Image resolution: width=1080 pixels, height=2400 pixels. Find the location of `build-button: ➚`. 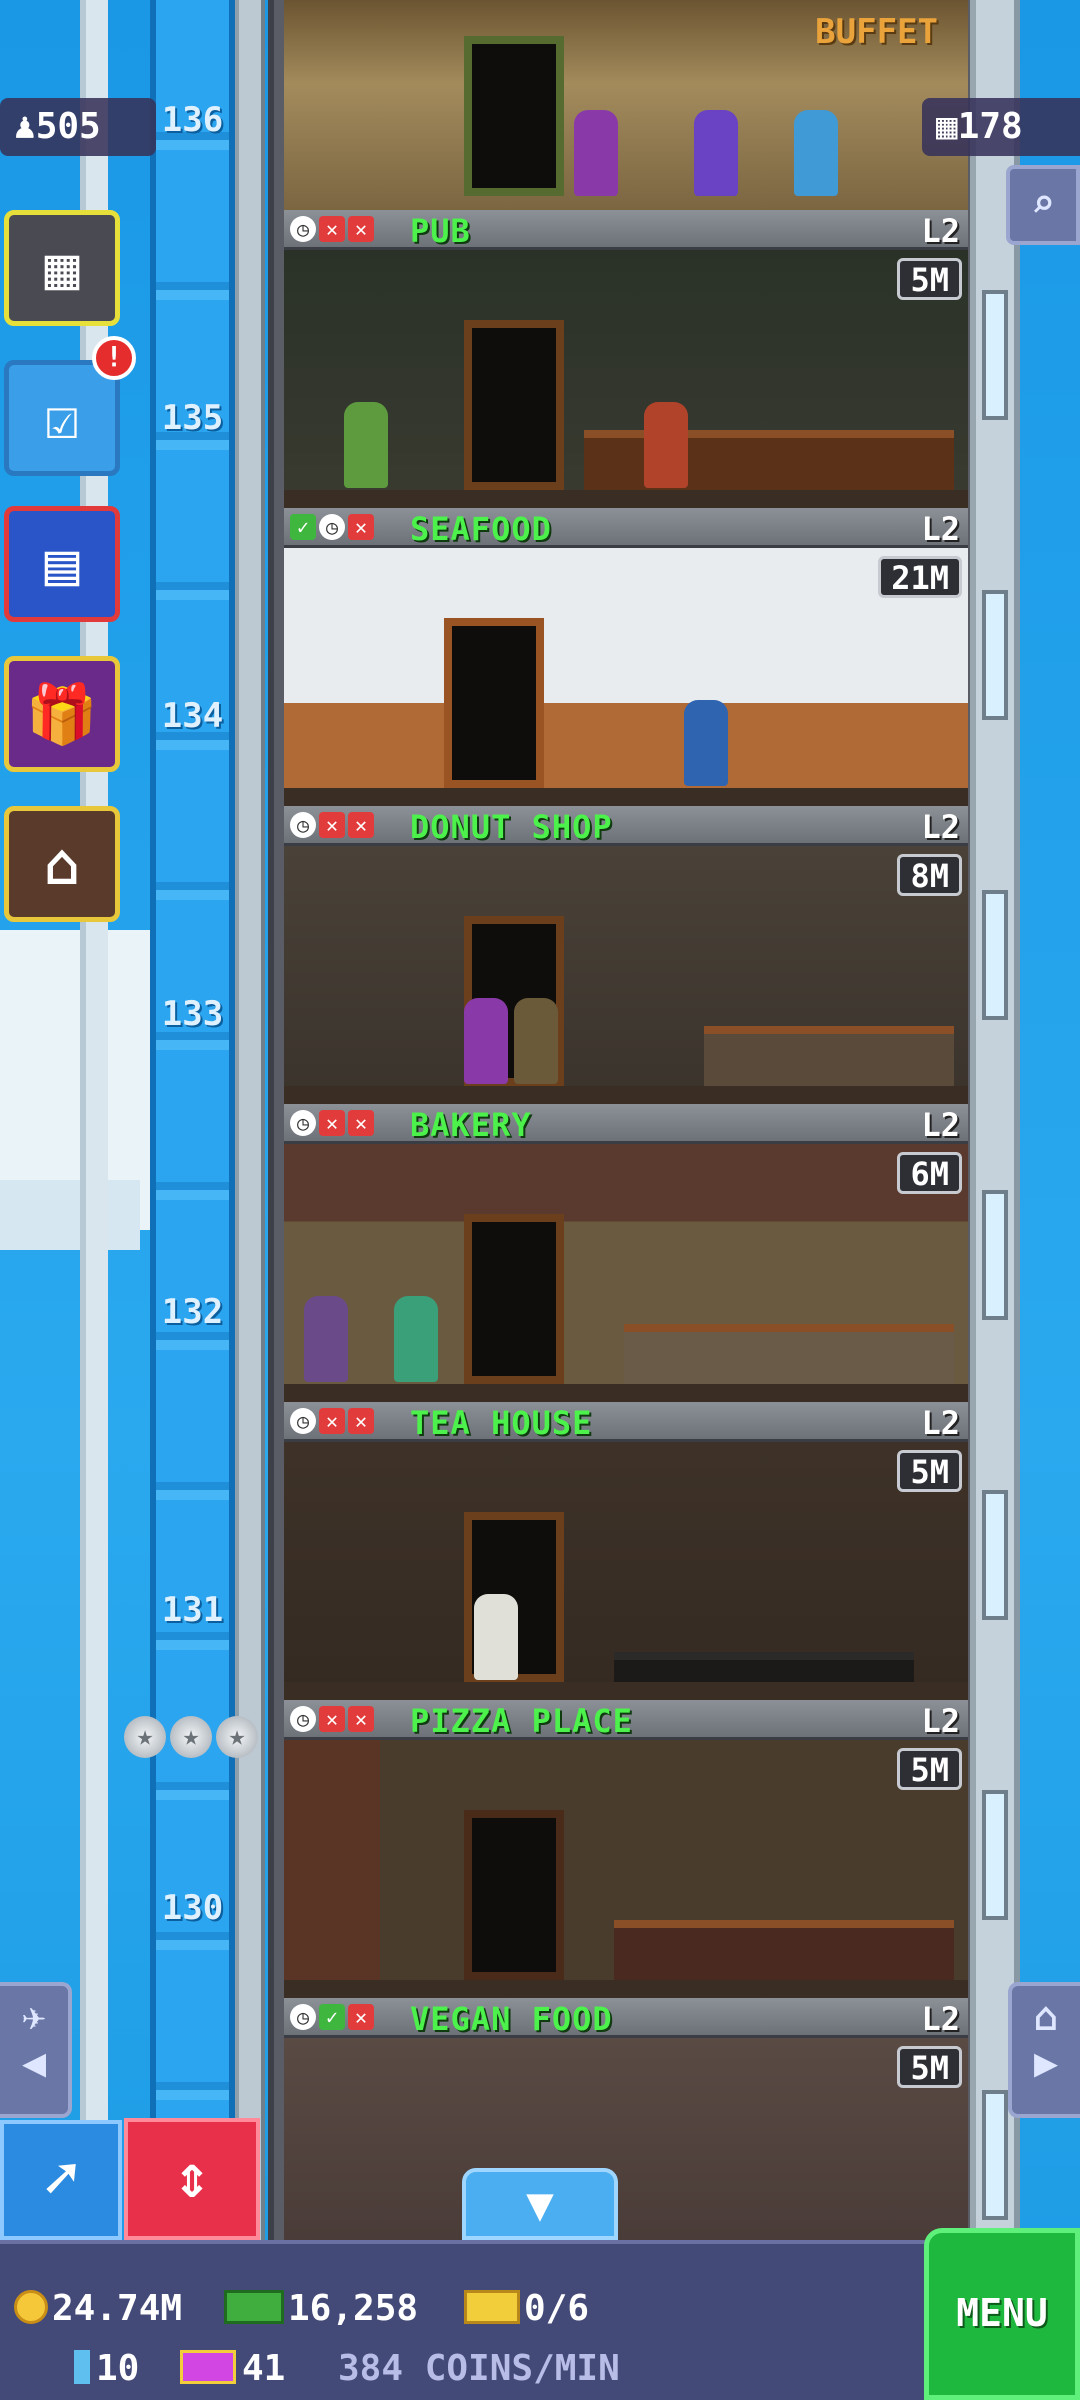

build-button: ➚ is located at coordinates (61, 2180).